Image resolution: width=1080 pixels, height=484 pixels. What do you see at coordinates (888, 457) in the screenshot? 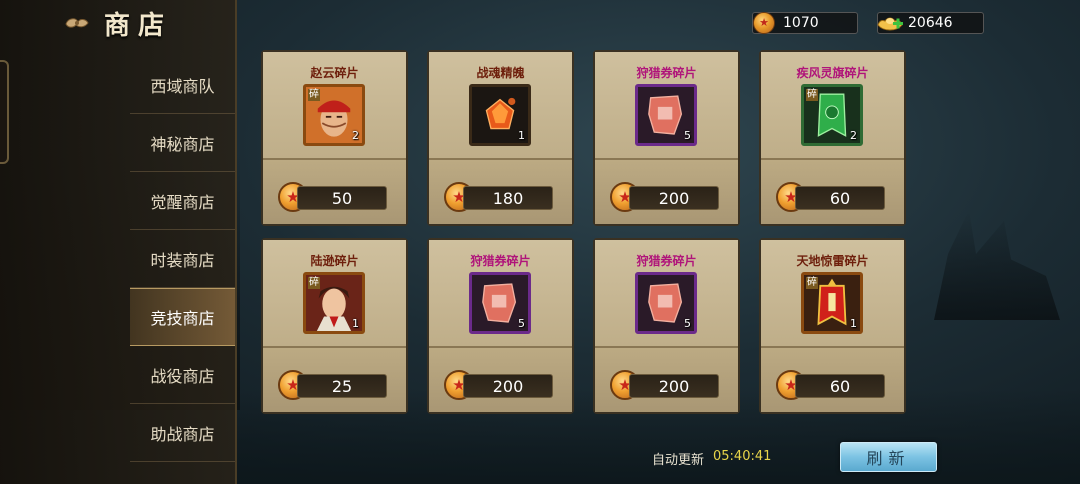
I see `refresh-button: 刷新` at bounding box center [888, 457].